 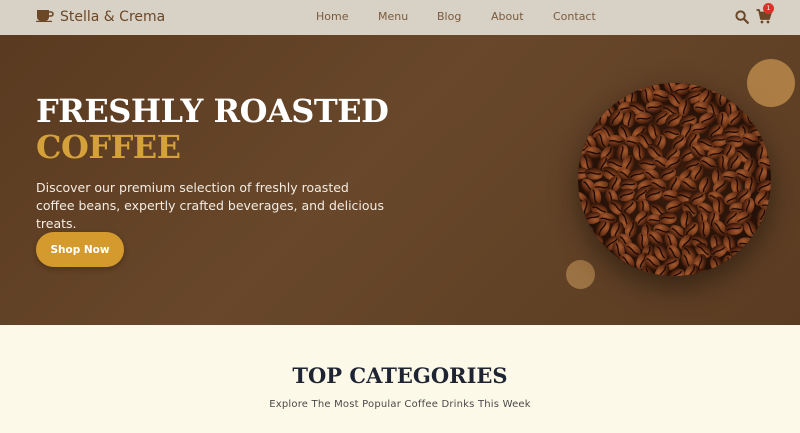 I want to click on nav-link-about: About, so click(x=507, y=16).